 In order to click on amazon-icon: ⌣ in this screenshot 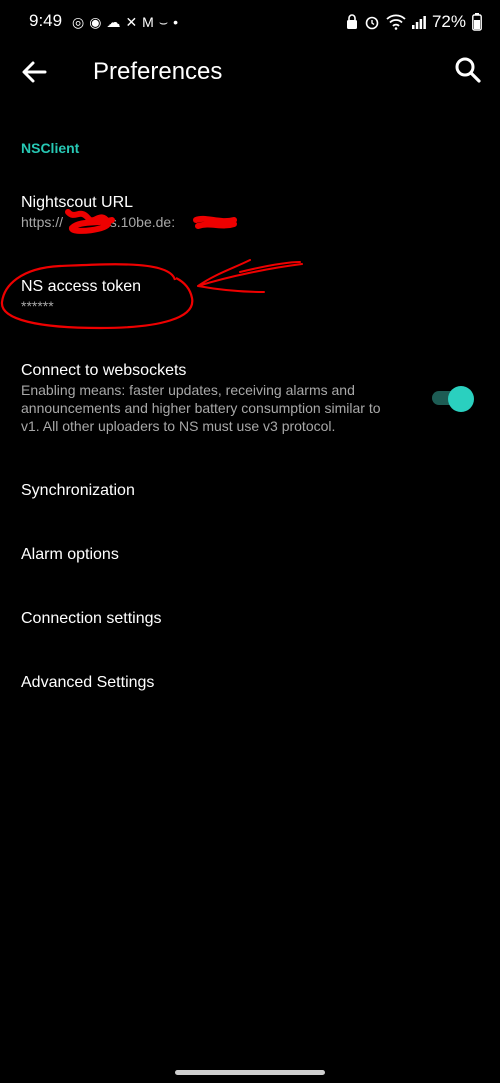, I will do `click(163, 22)`.